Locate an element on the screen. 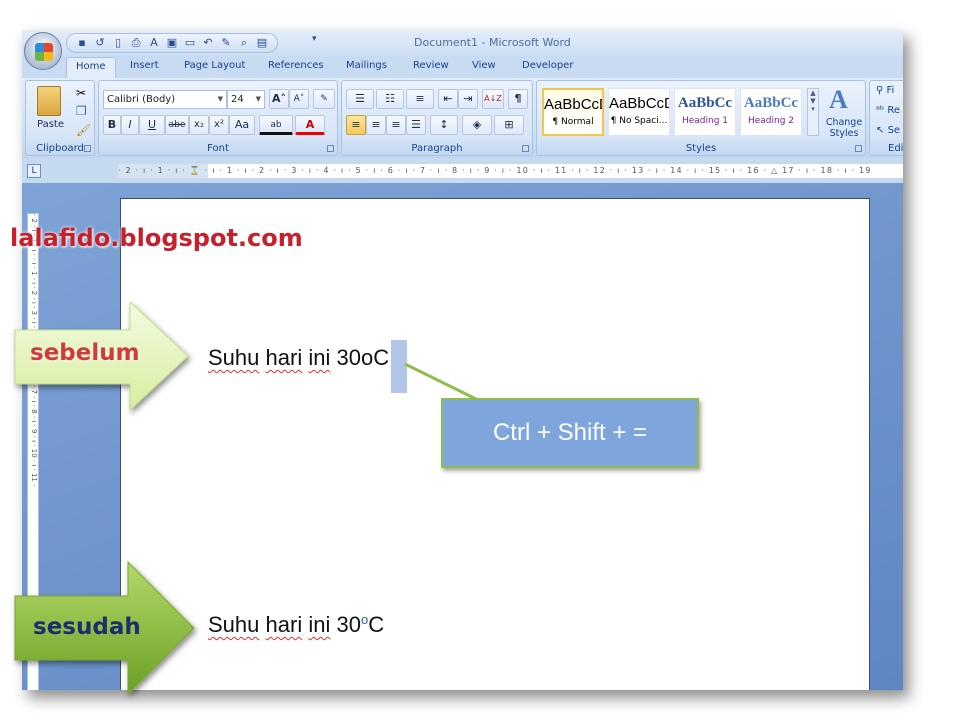 The height and width of the screenshot is (720, 960). before-label: sebelum is located at coordinates (85, 353).